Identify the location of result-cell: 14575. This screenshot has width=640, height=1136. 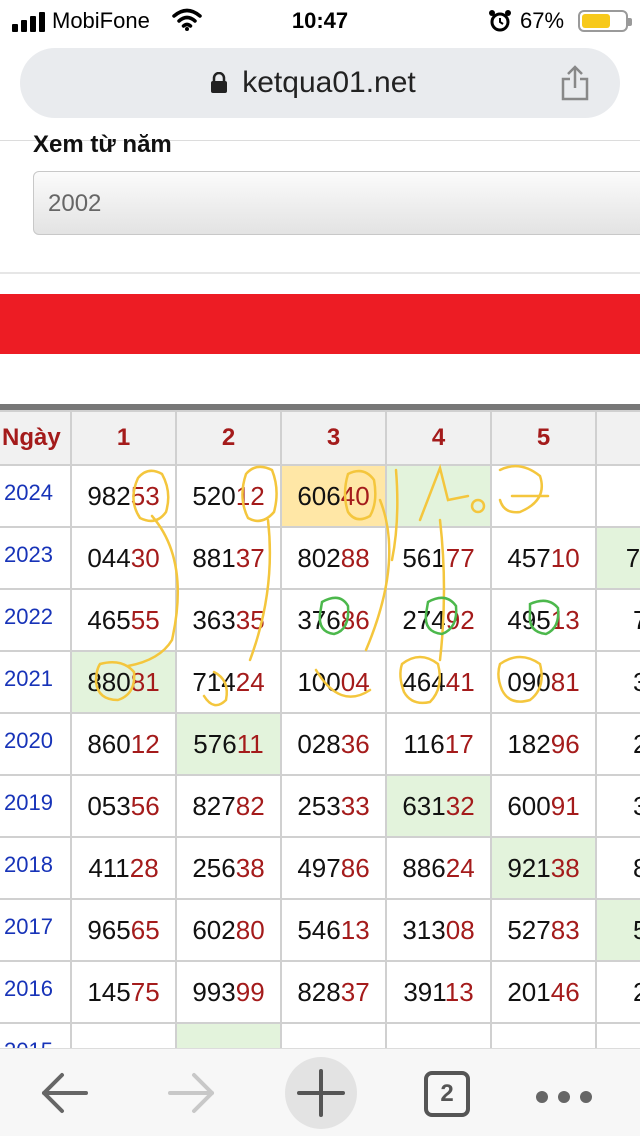
(123, 992).